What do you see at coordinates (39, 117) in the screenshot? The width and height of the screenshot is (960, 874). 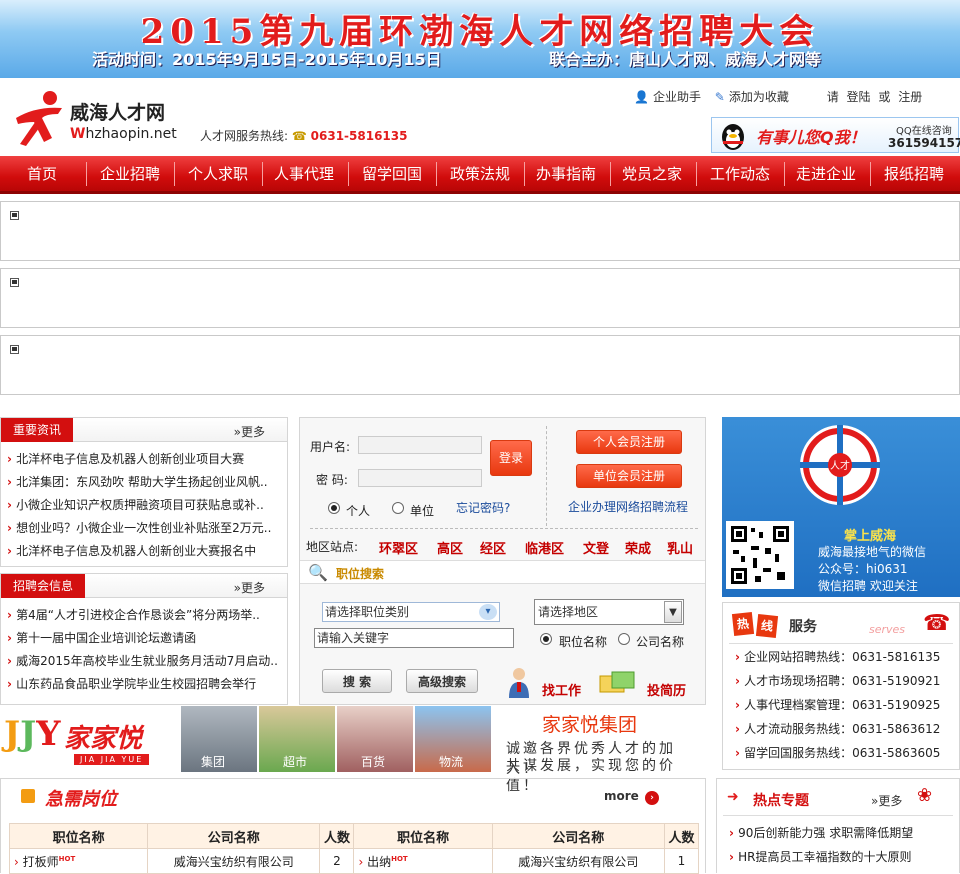 I see `runner-logo-icon` at bounding box center [39, 117].